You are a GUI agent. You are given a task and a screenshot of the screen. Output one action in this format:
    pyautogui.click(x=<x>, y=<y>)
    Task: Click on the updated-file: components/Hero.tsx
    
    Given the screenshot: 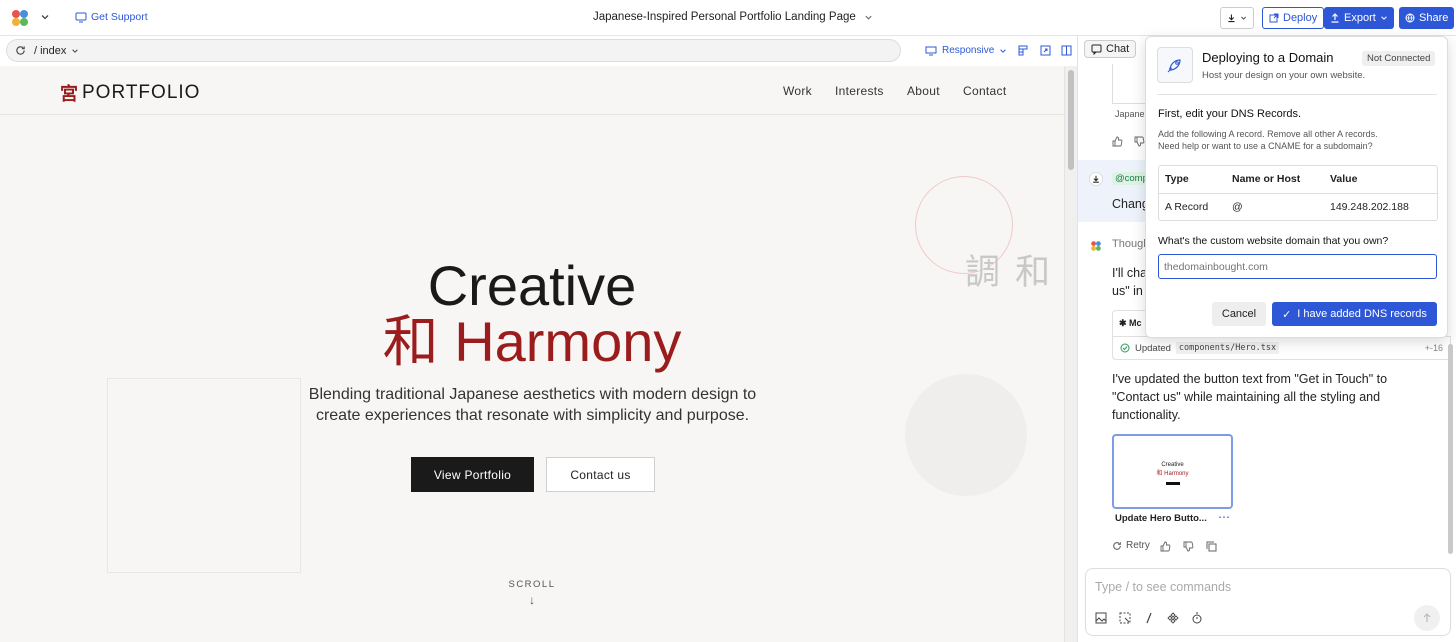 What is the action you would take?
    pyautogui.click(x=1227, y=348)
    